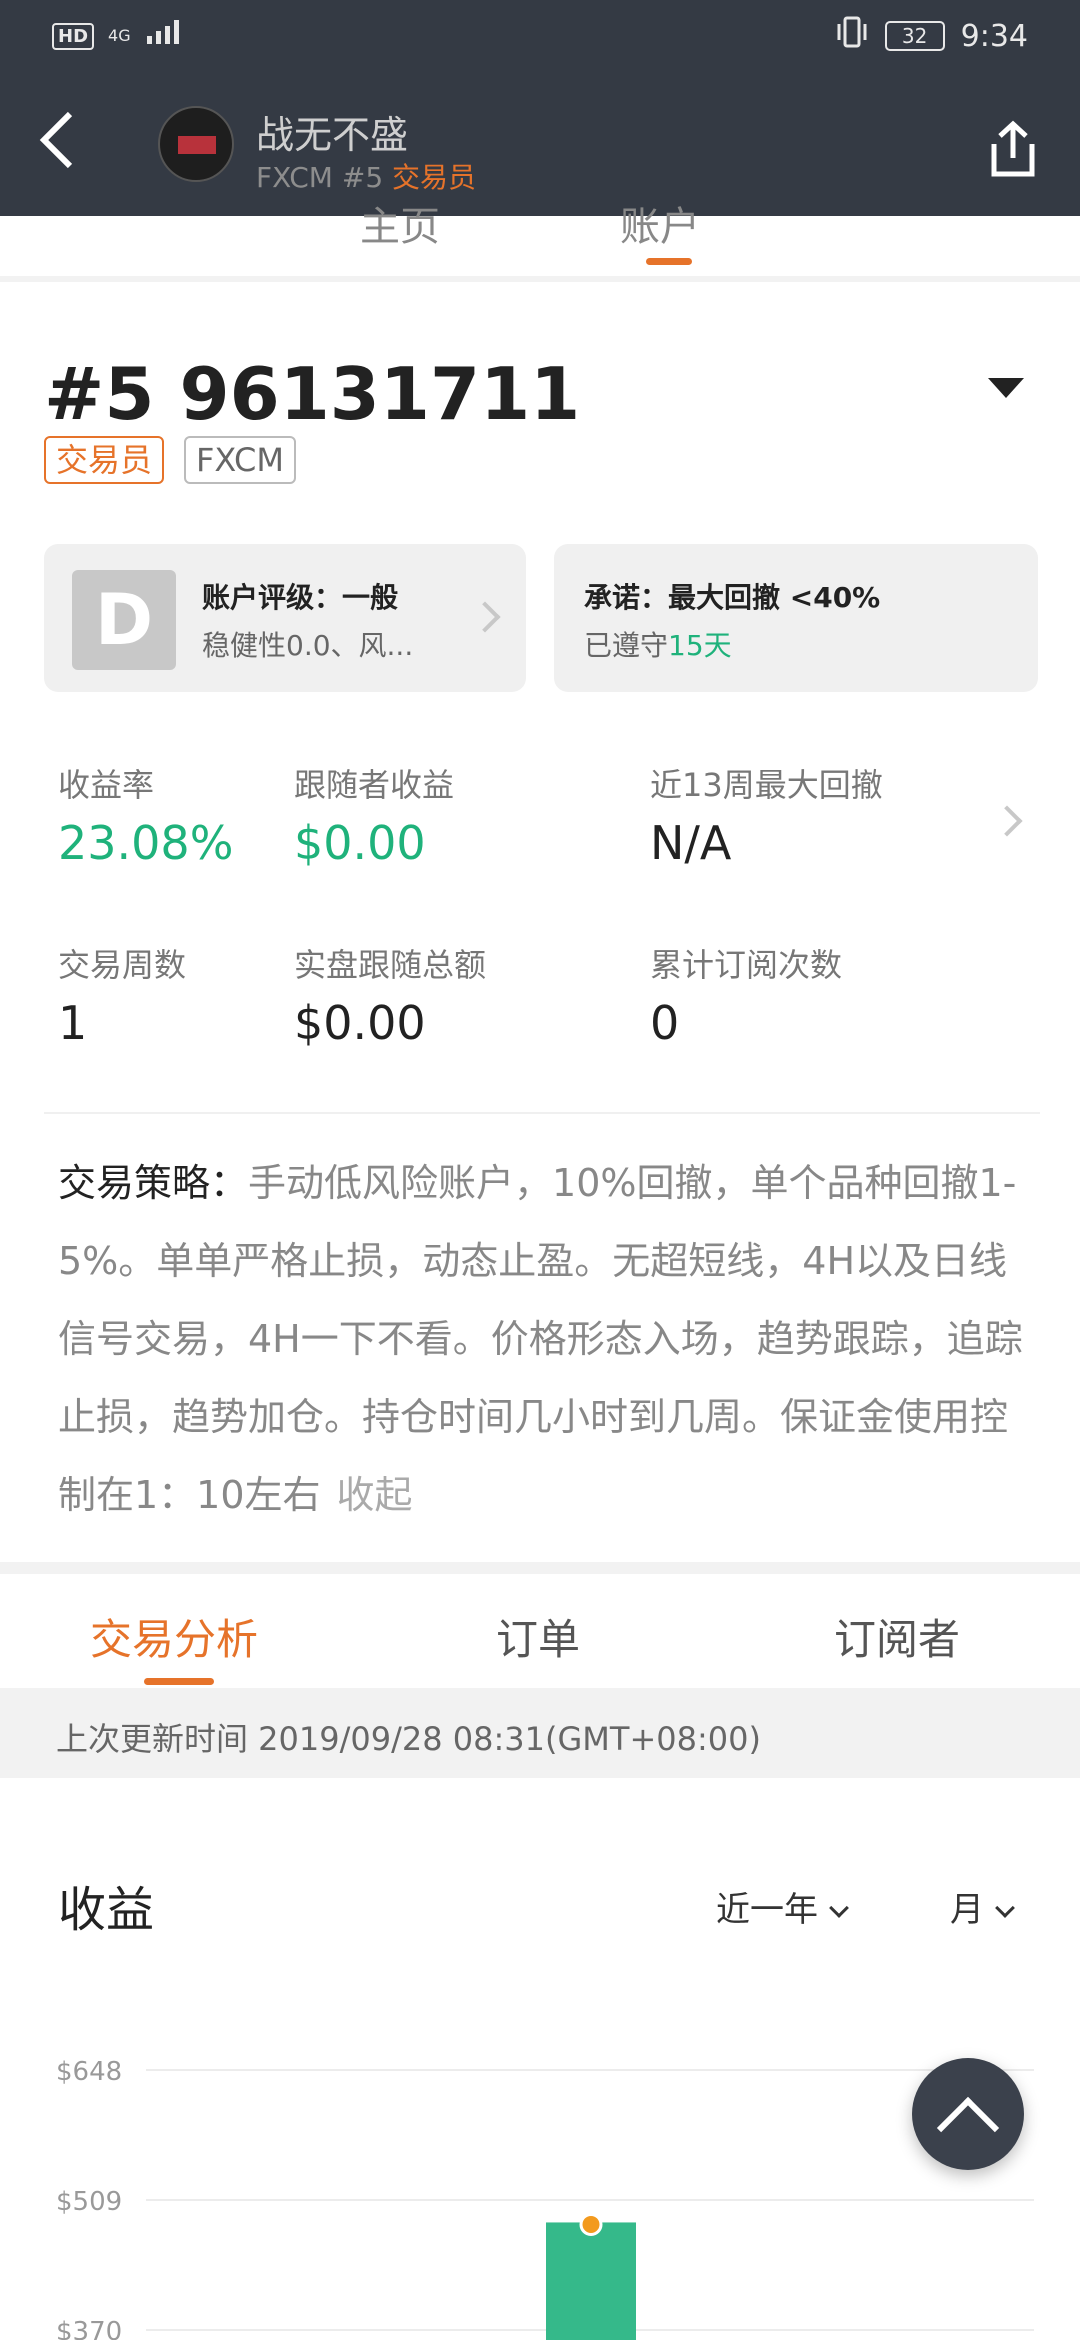  Describe the element at coordinates (968, 2128) in the screenshot. I see `chevron-up-icon` at that location.